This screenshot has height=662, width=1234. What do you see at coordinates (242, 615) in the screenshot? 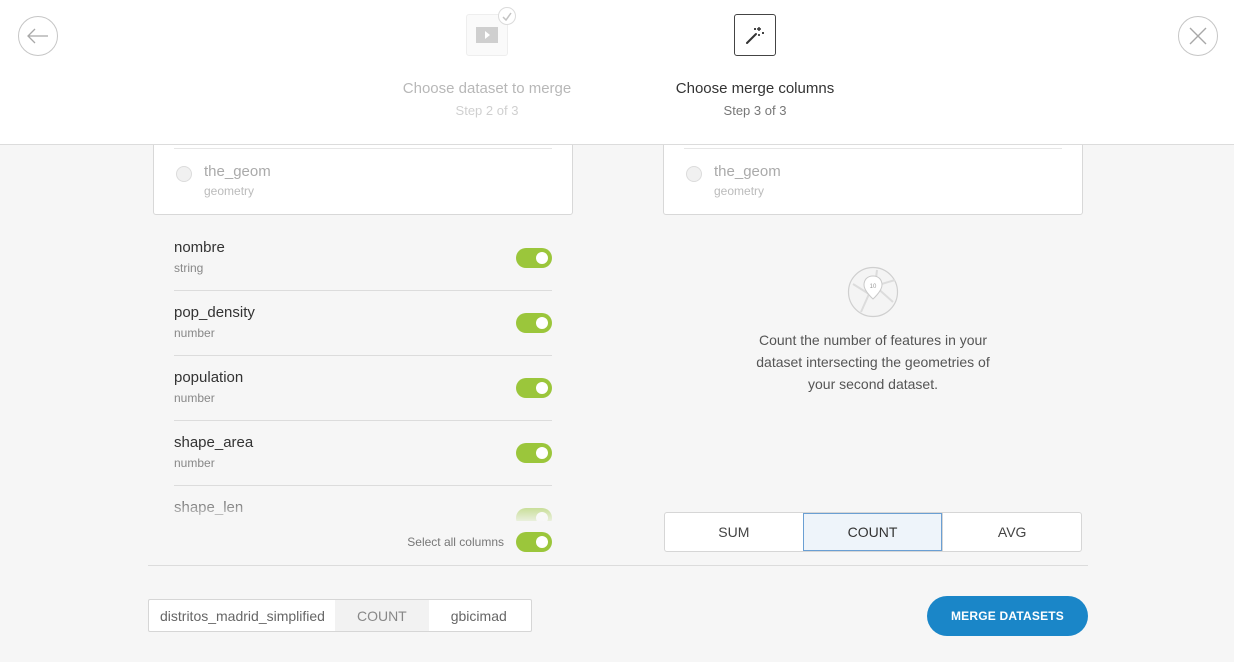
I see `summary-source-dataset: distritos_madrid_simplified` at bounding box center [242, 615].